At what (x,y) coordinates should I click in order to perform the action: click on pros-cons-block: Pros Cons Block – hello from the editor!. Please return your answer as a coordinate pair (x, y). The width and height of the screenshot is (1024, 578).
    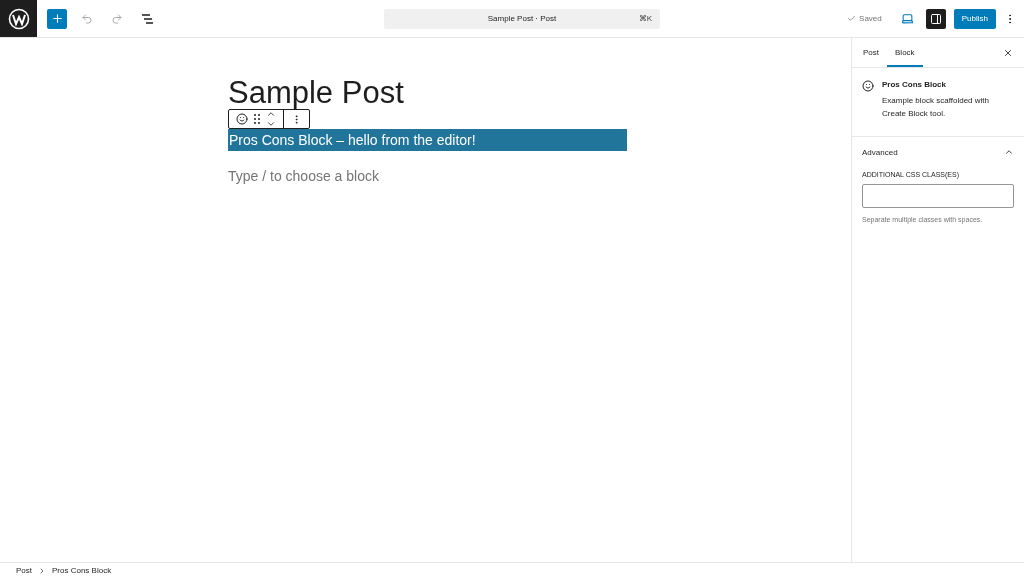
    Looking at the image, I should click on (427, 140).